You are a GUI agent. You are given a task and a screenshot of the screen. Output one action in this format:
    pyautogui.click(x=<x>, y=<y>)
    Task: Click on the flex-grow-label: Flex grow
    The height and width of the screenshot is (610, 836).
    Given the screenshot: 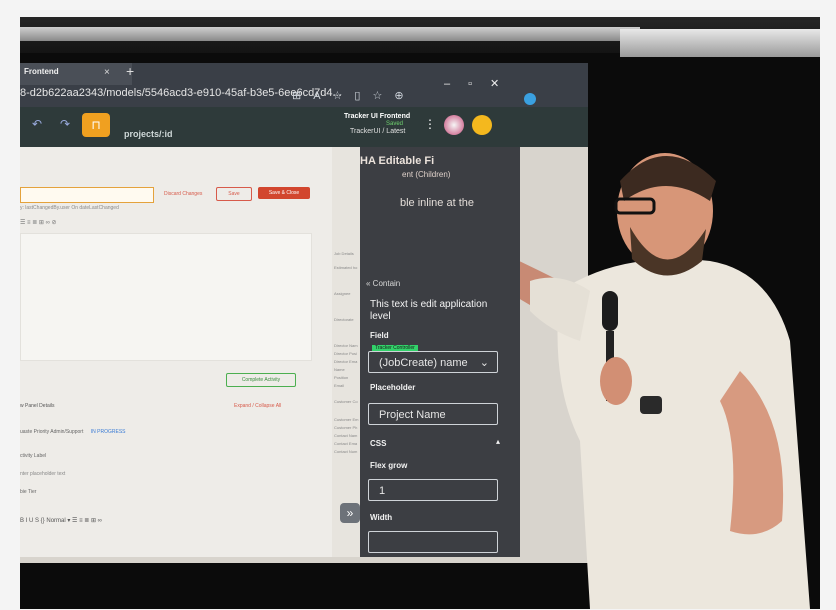 What is the action you would take?
    pyautogui.click(x=389, y=465)
    